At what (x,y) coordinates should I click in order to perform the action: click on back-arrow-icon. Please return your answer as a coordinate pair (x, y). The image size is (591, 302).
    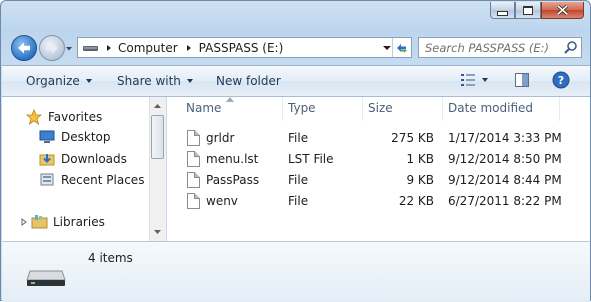
    Looking at the image, I should click on (24, 48).